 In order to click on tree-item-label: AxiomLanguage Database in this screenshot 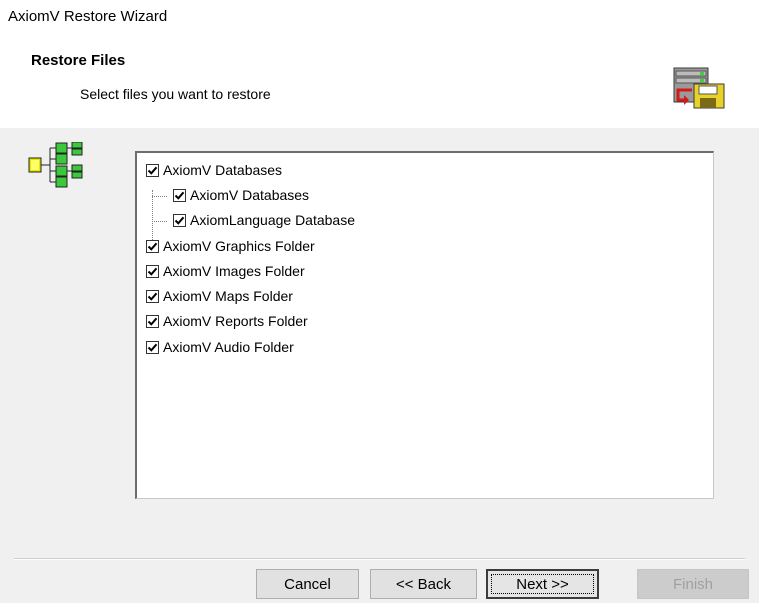, I will do `click(273, 220)`.